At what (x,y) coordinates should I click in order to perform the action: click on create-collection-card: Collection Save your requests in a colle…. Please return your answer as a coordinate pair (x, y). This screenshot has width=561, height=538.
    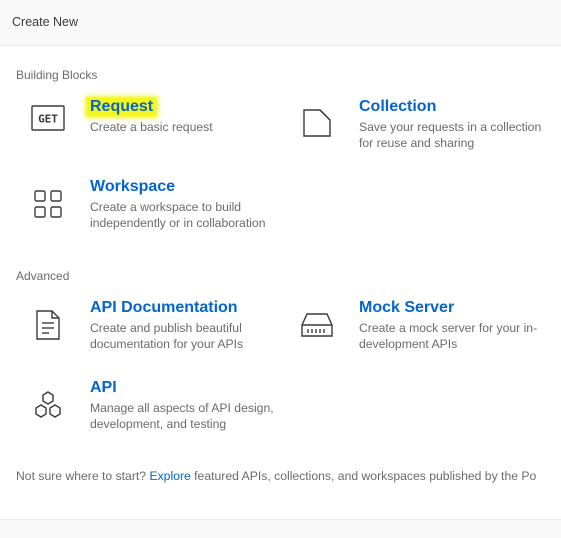
    Looking at the image, I should click on (416, 129).